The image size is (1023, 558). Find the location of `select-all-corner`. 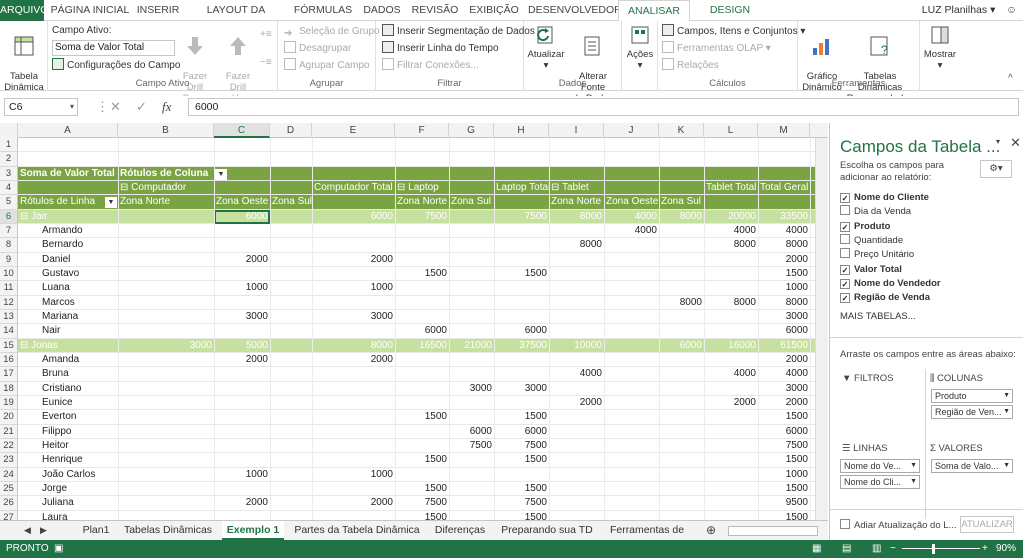

select-all-corner is located at coordinates (9, 130).